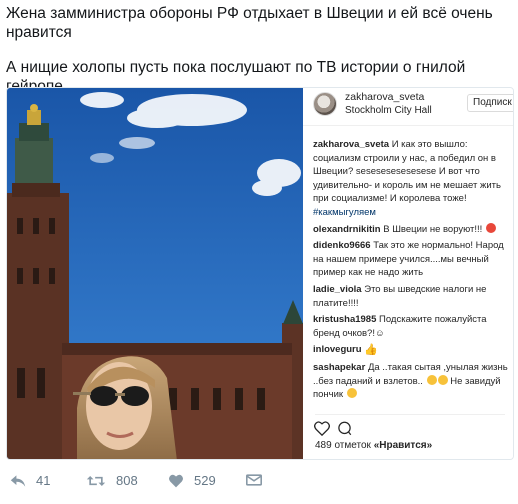 The image size is (518, 504). Describe the element at coordinates (30, 480) in the screenshot. I see `reply-button: 41` at that location.